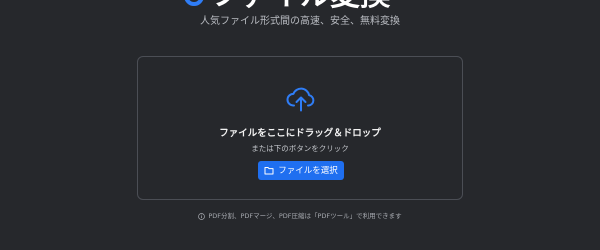  What do you see at coordinates (300, 21) in the screenshot?
I see `page-subtitle: 人気ファイル形式間の高速、安全、無料変換` at bounding box center [300, 21].